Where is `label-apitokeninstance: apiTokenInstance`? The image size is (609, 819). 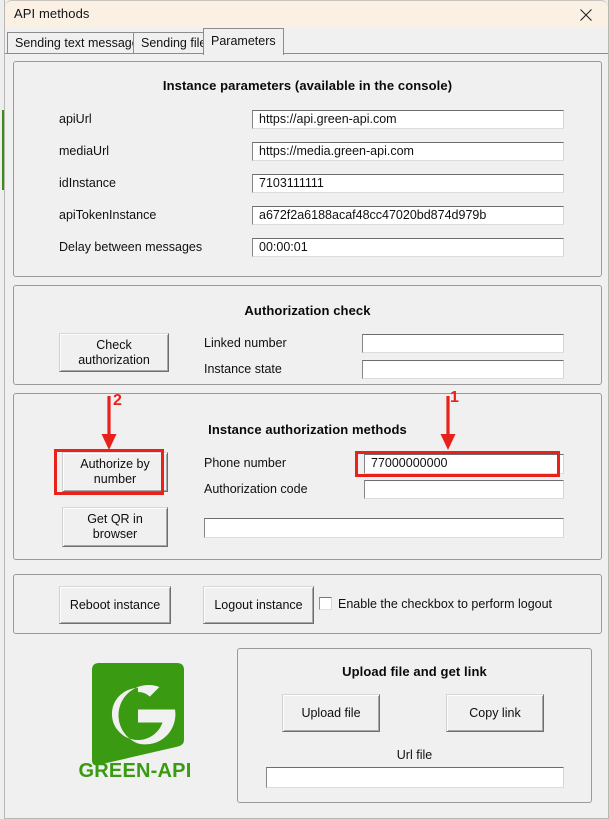
label-apitokeninstance: apiTokenInstance is located at coordinates (108, 215).